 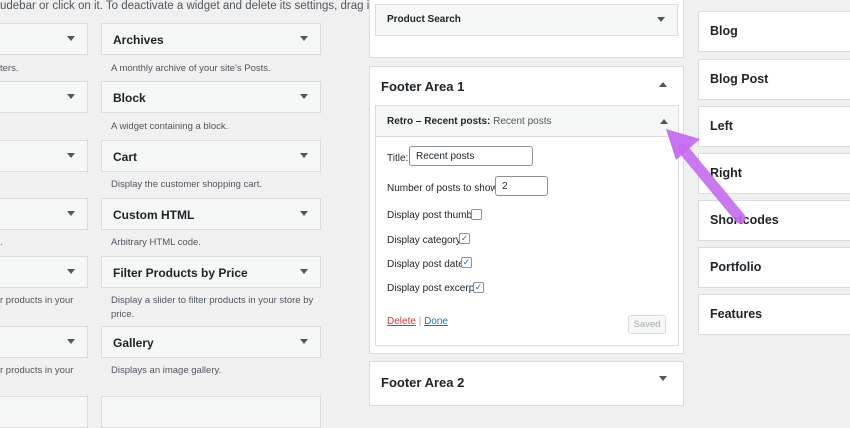 I want to click on title-label: Title:, so click(x=398, y=158).